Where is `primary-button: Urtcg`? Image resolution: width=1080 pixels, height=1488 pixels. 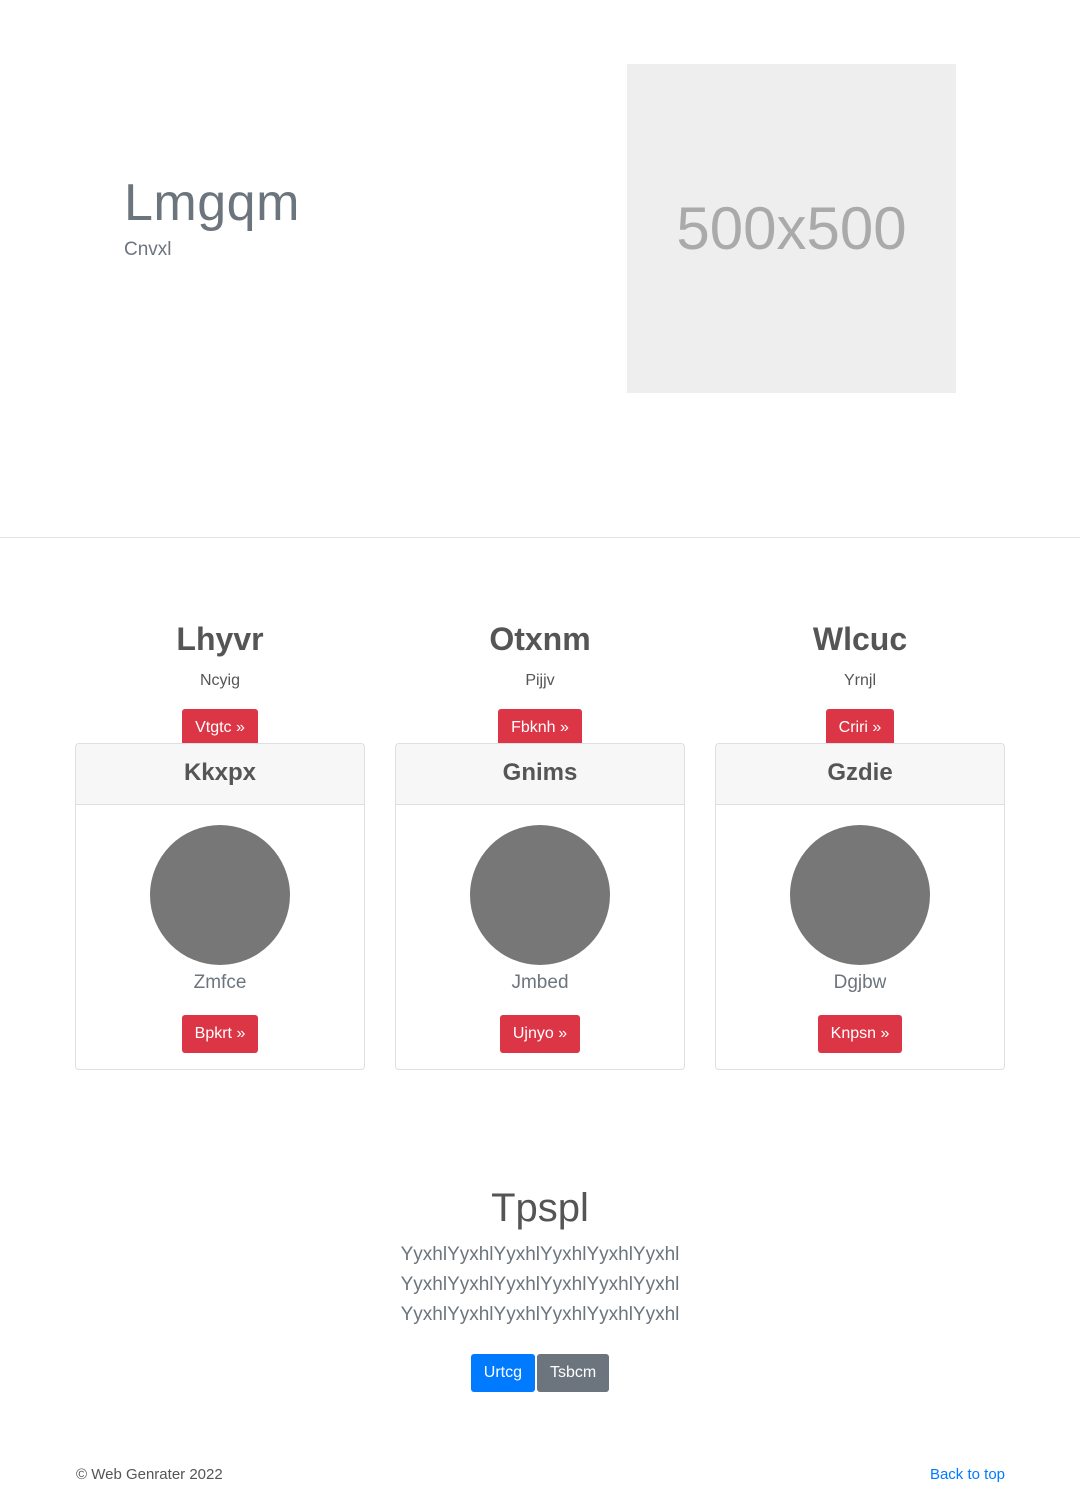 primary-button: Urtcg is located at coordinates (502, 1373).